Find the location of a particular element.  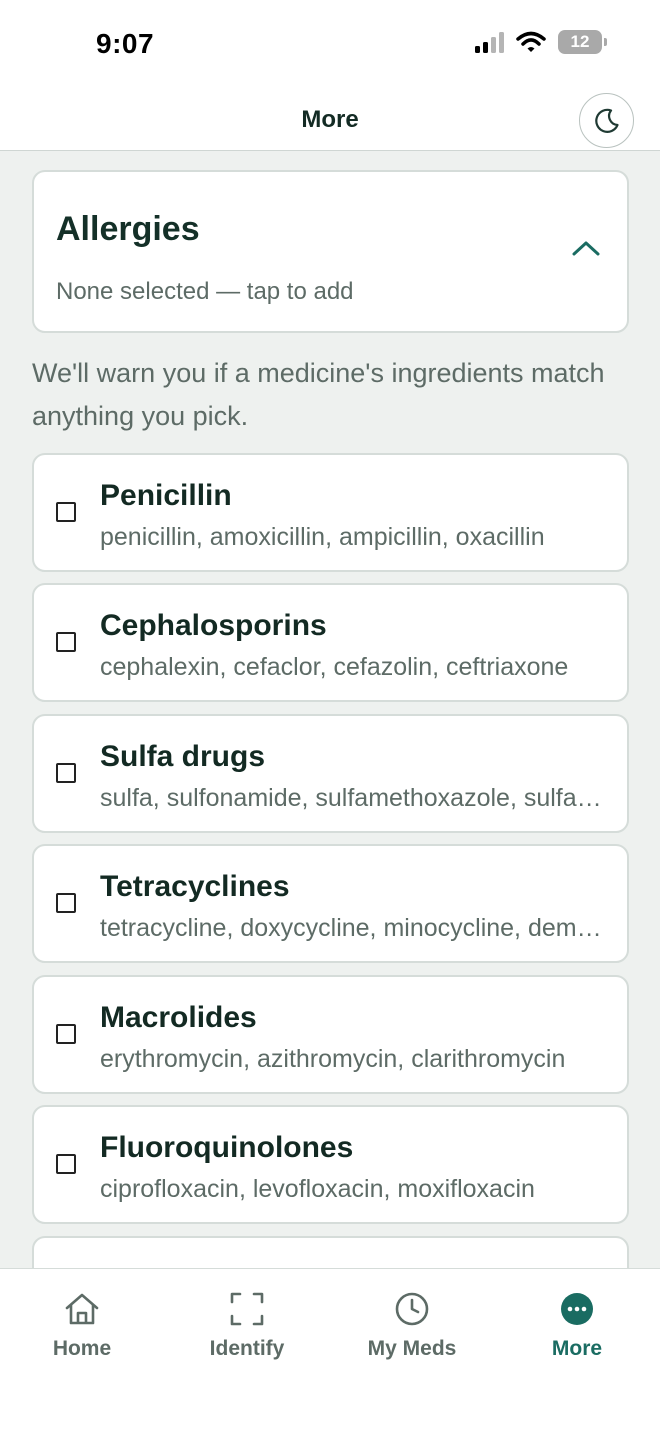

page-title: More is located at coordinates (330, 119).